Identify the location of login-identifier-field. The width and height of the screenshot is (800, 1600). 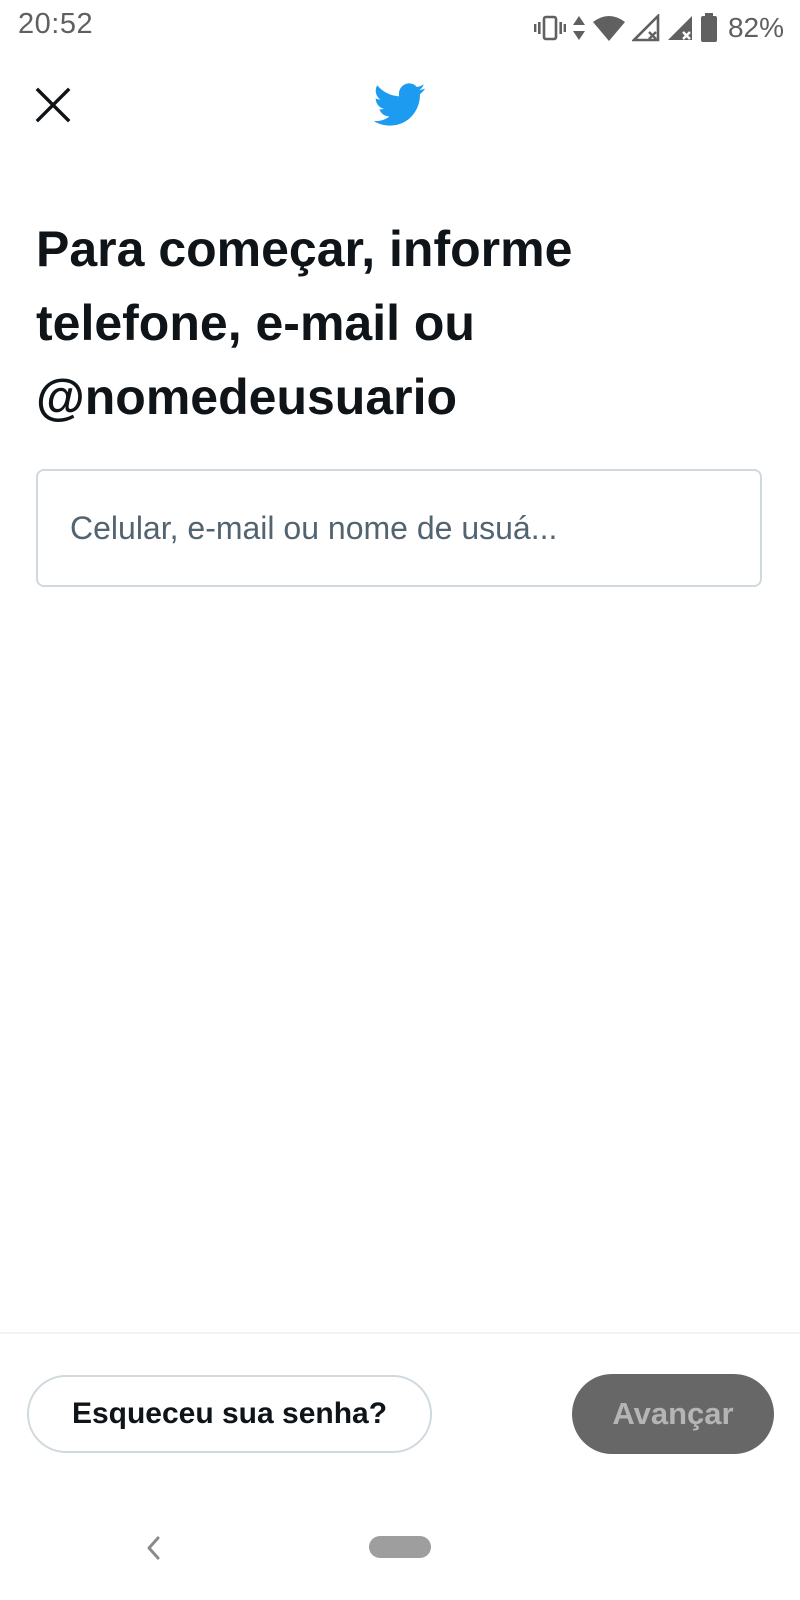
(399, 528).